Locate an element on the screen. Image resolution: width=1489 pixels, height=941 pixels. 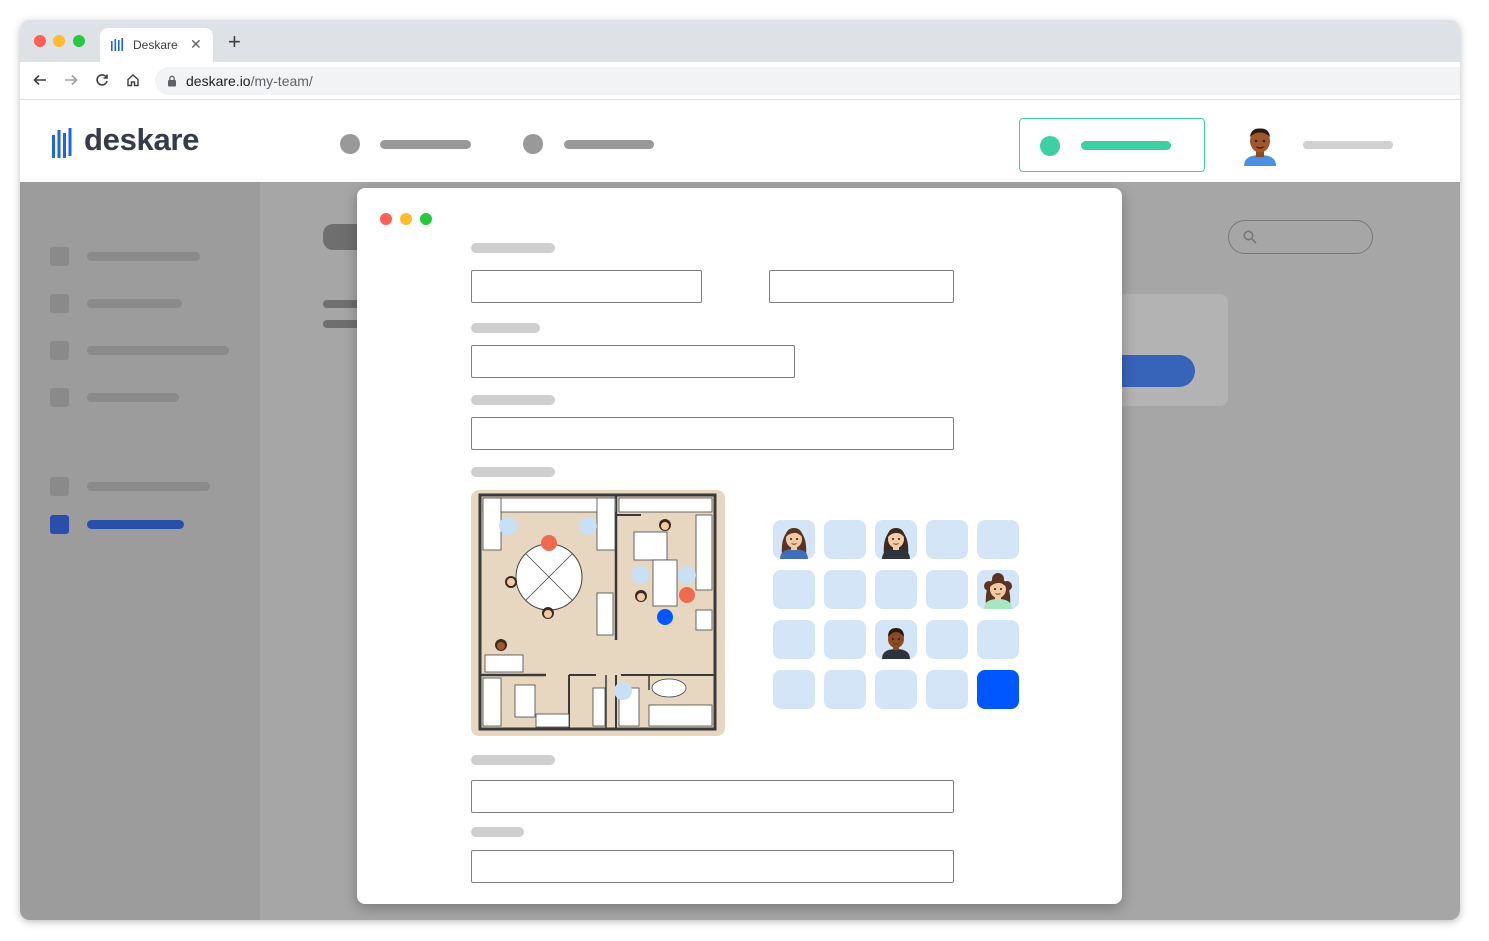
nav-item-2-label is located at coordinates (609, 144).